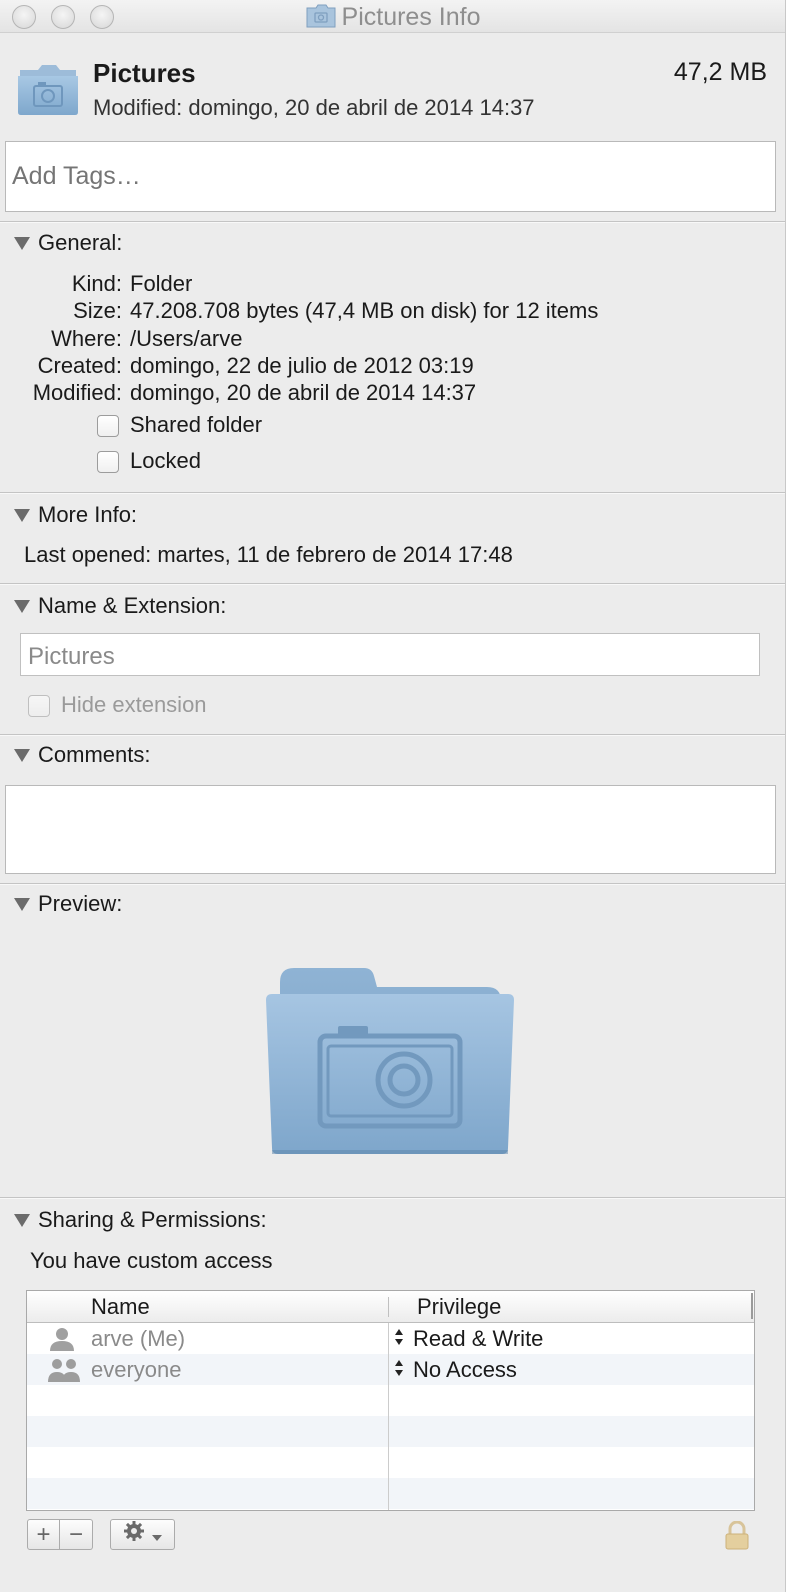 This screenshot has height=1592, width=798. I want to click on remove-user-button: −, so click(76, 1534).